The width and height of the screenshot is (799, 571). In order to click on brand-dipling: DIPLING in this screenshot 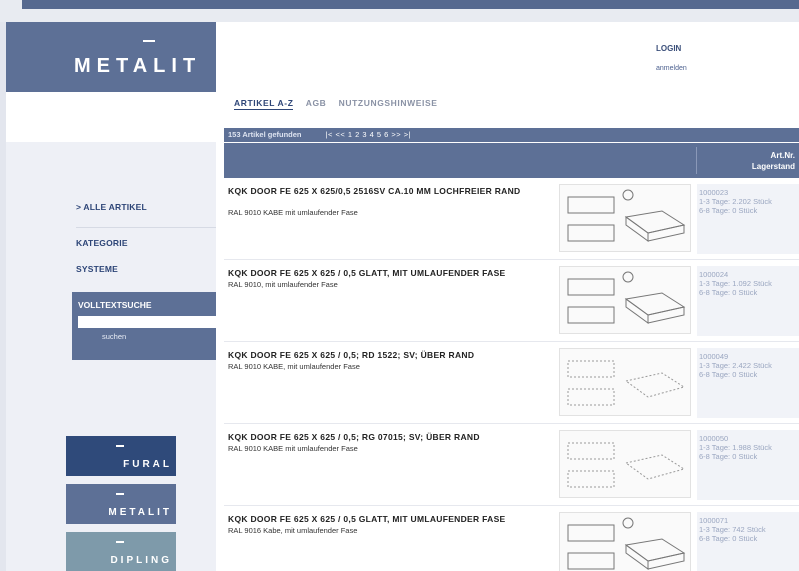, I will do `click(121, 551)`.